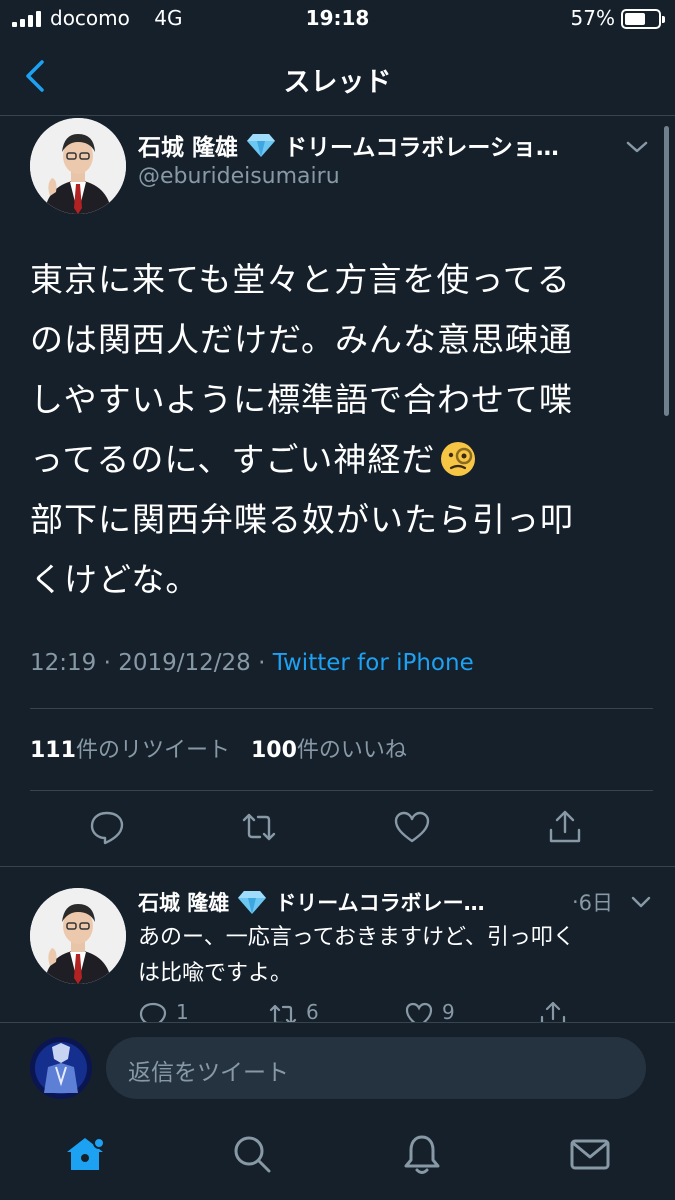 This screenshot has height=1200, width=675. I want to click on reply-like-count: 9, so click(448, 1011).